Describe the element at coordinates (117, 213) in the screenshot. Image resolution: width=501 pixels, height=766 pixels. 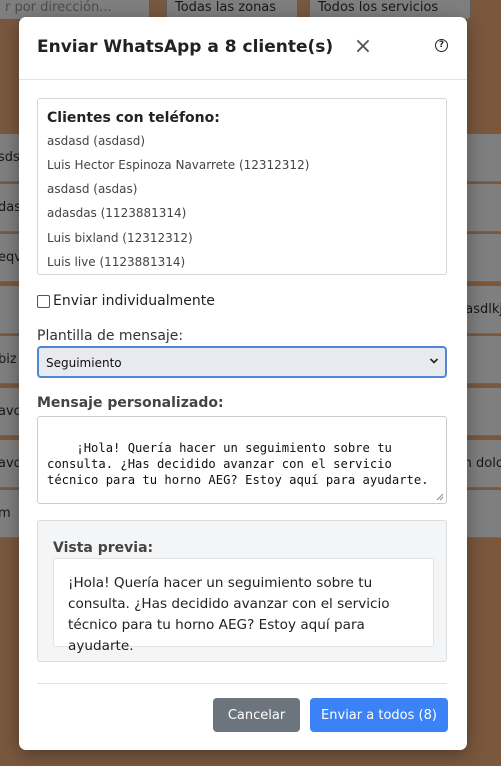
I see `client-list-item: adasdas (1123881314)` at that location.